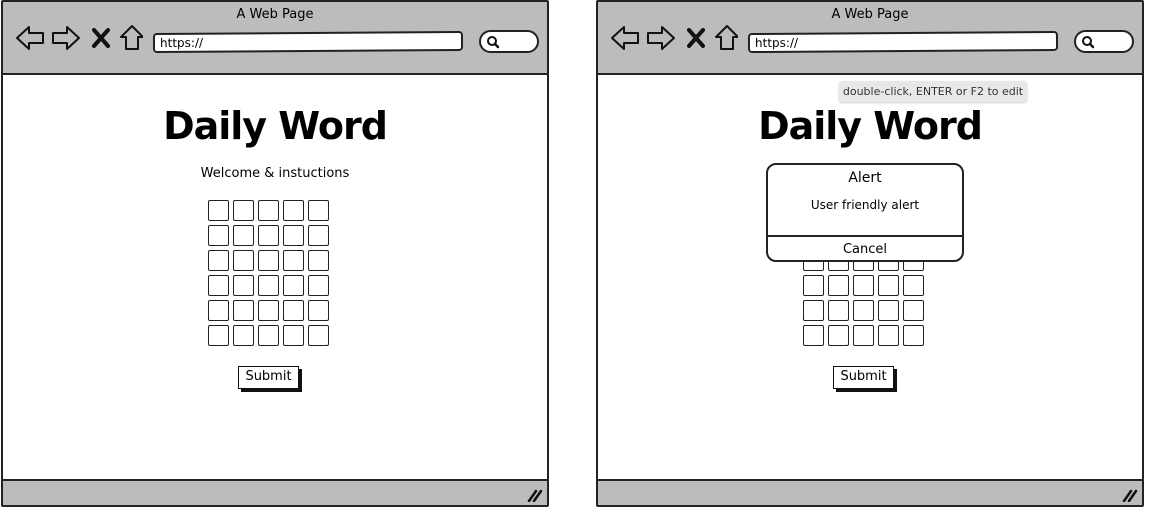 Image resolution: width=1150 pixels, height=513 pixels. Describe the element at coordinates (275, 173) in the screenshot. I see `welcome-text: Welcome & instuctions` at that location.